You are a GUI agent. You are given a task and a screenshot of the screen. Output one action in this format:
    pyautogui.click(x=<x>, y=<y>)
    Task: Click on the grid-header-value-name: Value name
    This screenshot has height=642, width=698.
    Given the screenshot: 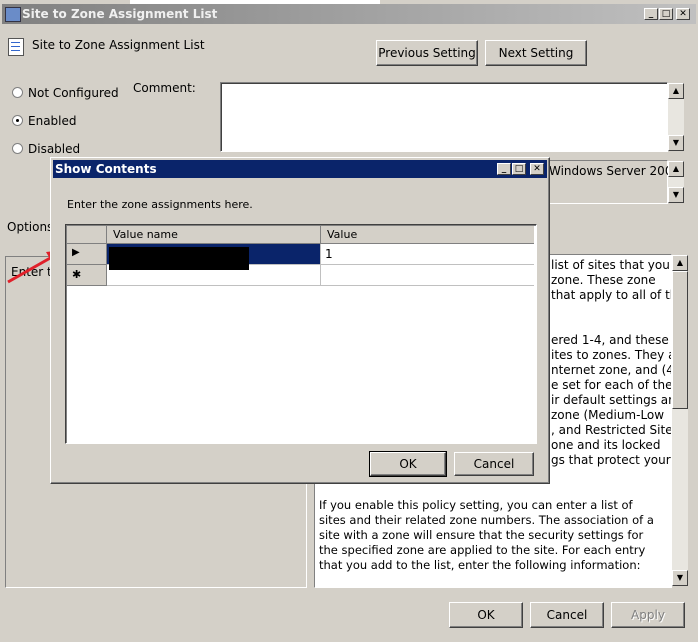 What is the action you would take?
    pyautogui.click(x=214, y=235)
    